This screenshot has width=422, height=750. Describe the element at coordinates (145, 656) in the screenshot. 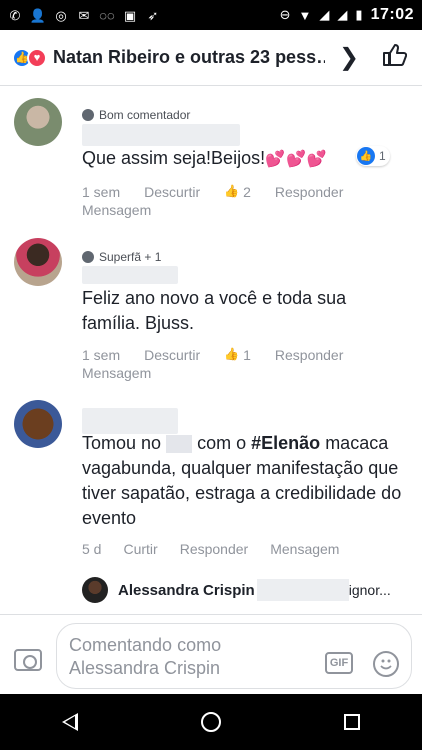

I see `comment-input-placeholder: Comentando como Alessandra Crispin` at that location.